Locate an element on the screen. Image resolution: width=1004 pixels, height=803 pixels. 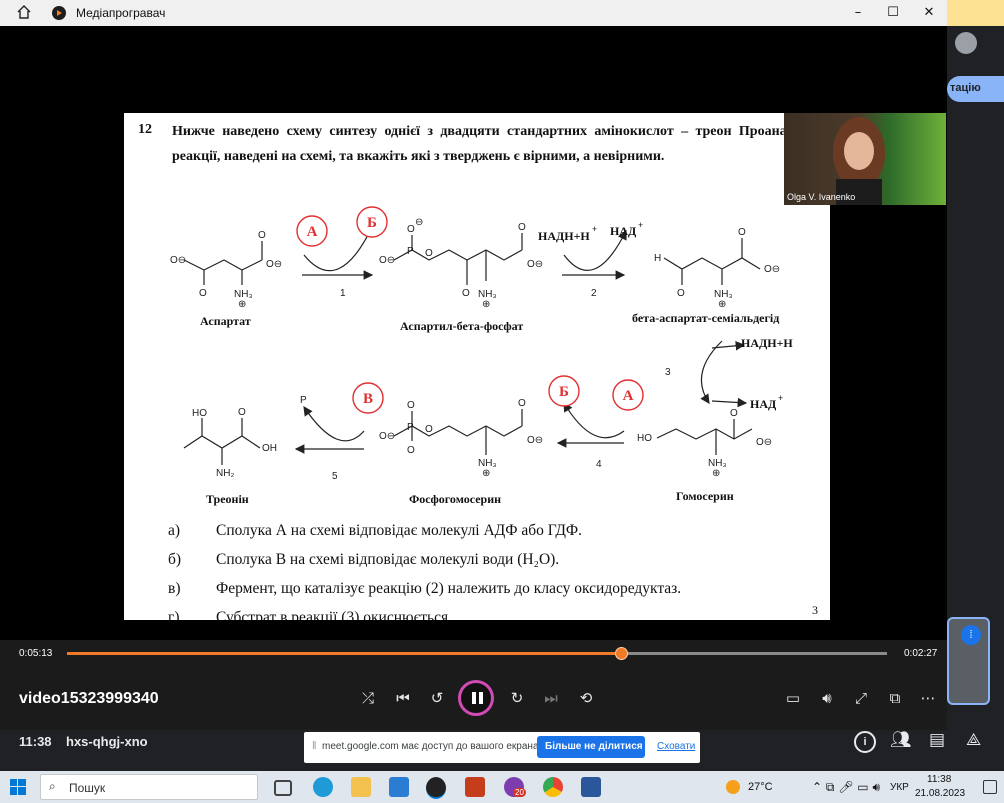
next-icon: ⏭ is located at coordinates (551, 698).